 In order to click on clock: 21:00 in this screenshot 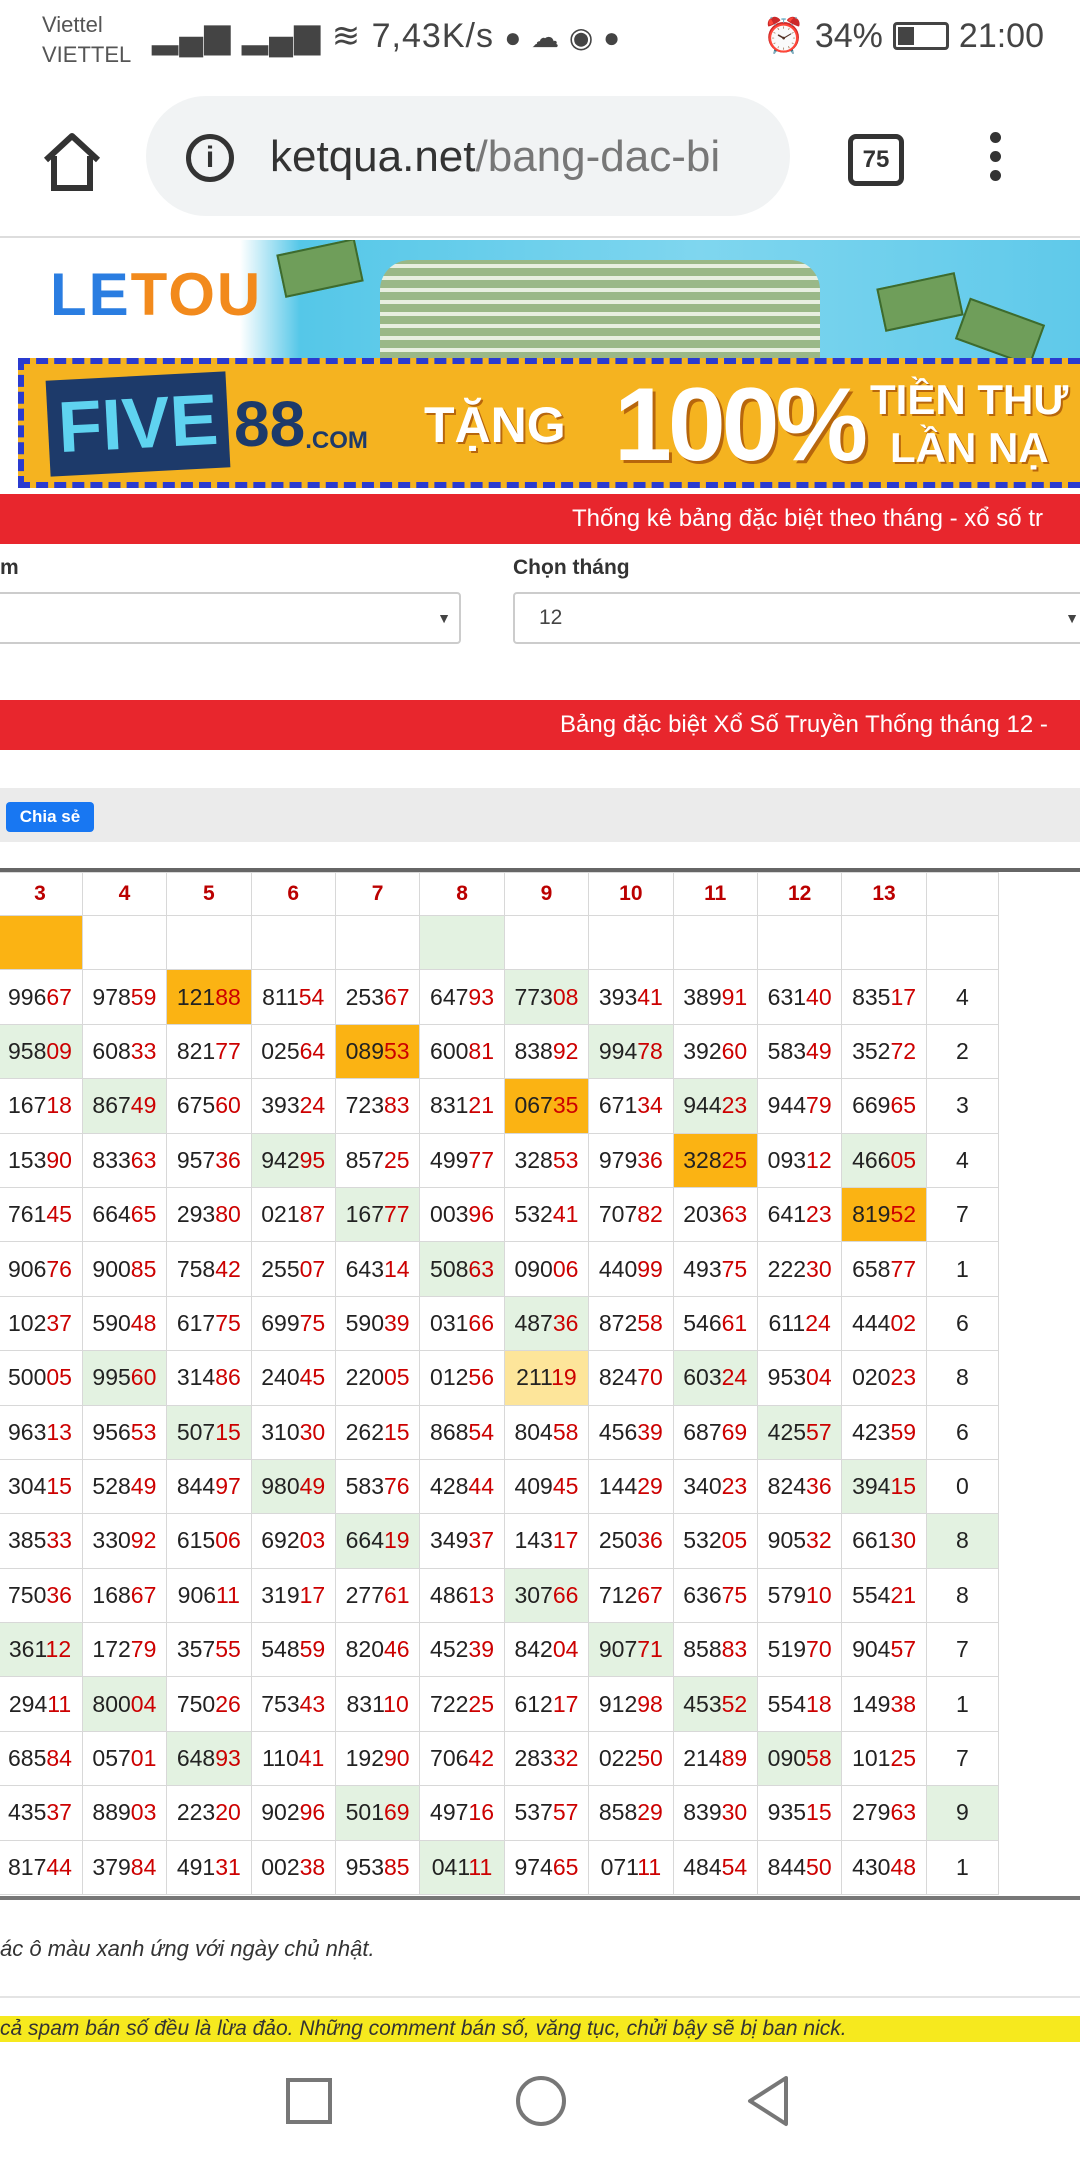, I will do `click(1001, 35)`.